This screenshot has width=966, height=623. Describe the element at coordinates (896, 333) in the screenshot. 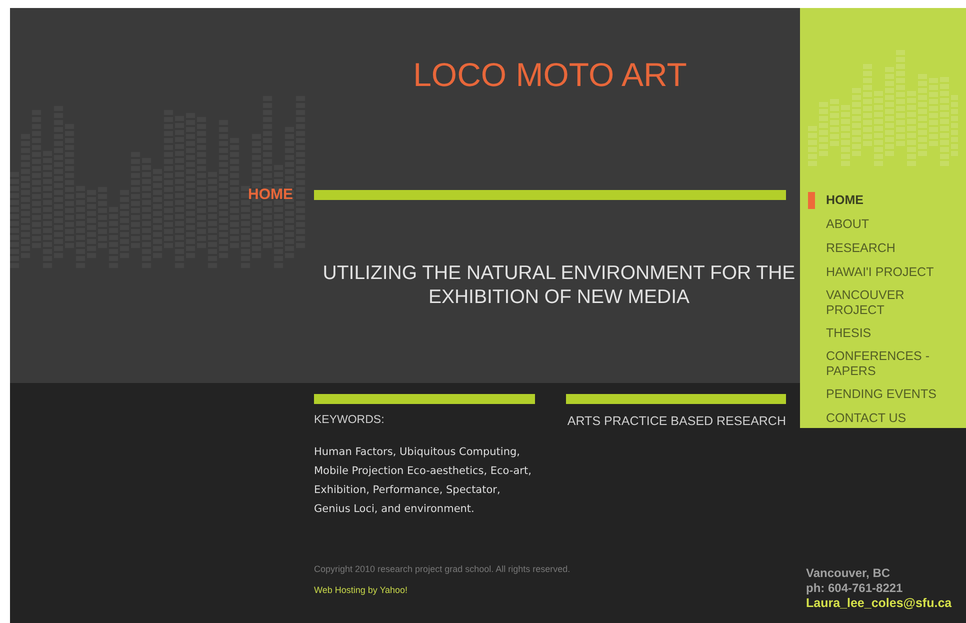

I see `nav-link: THESIS` at that location.